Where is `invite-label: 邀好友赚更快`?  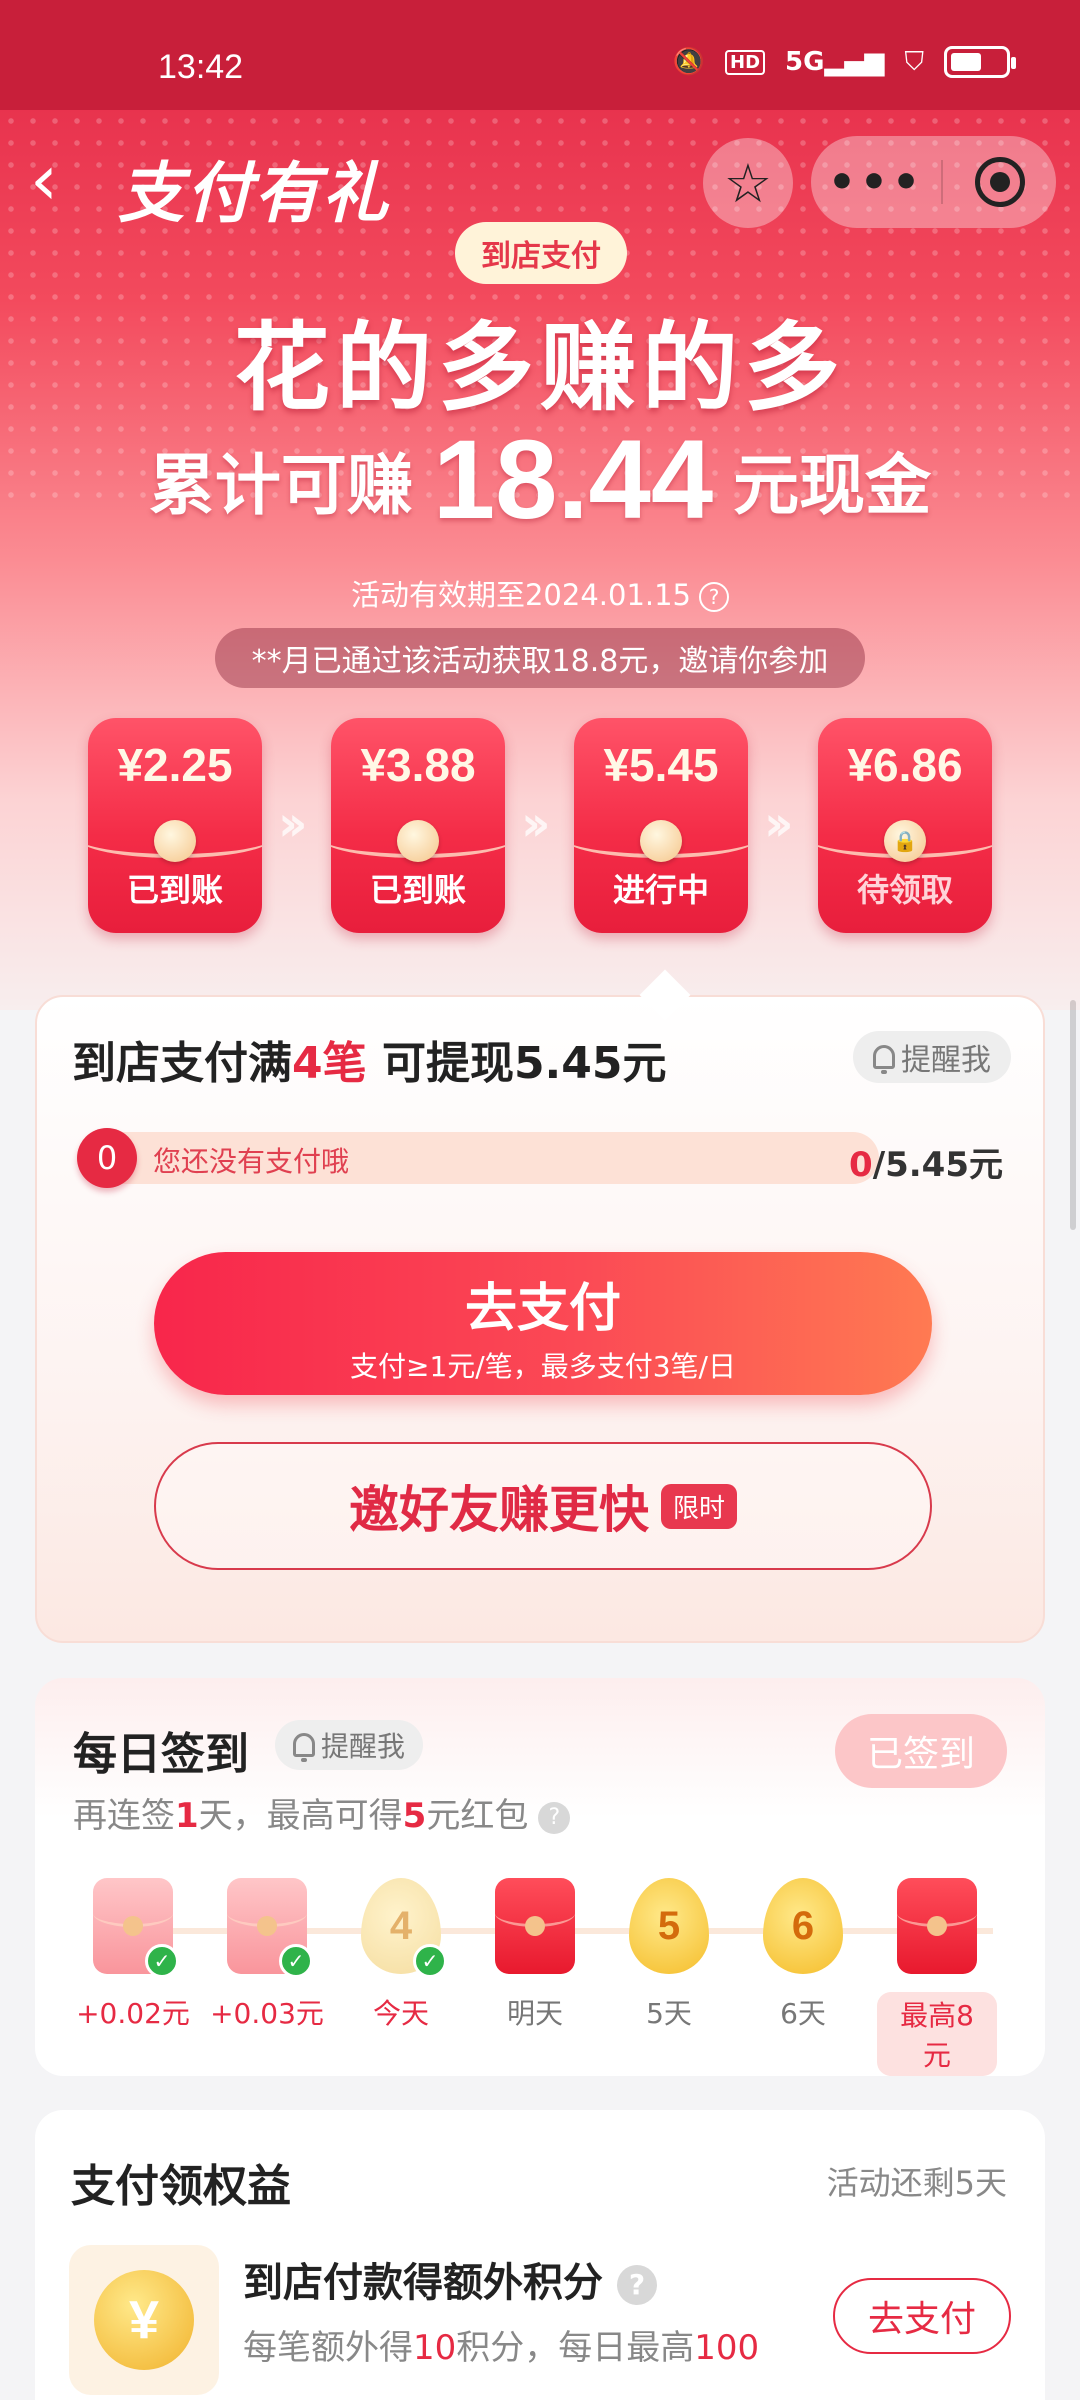
invite-label: 邀好友赚更快 is located at coordinates (498, 1510).